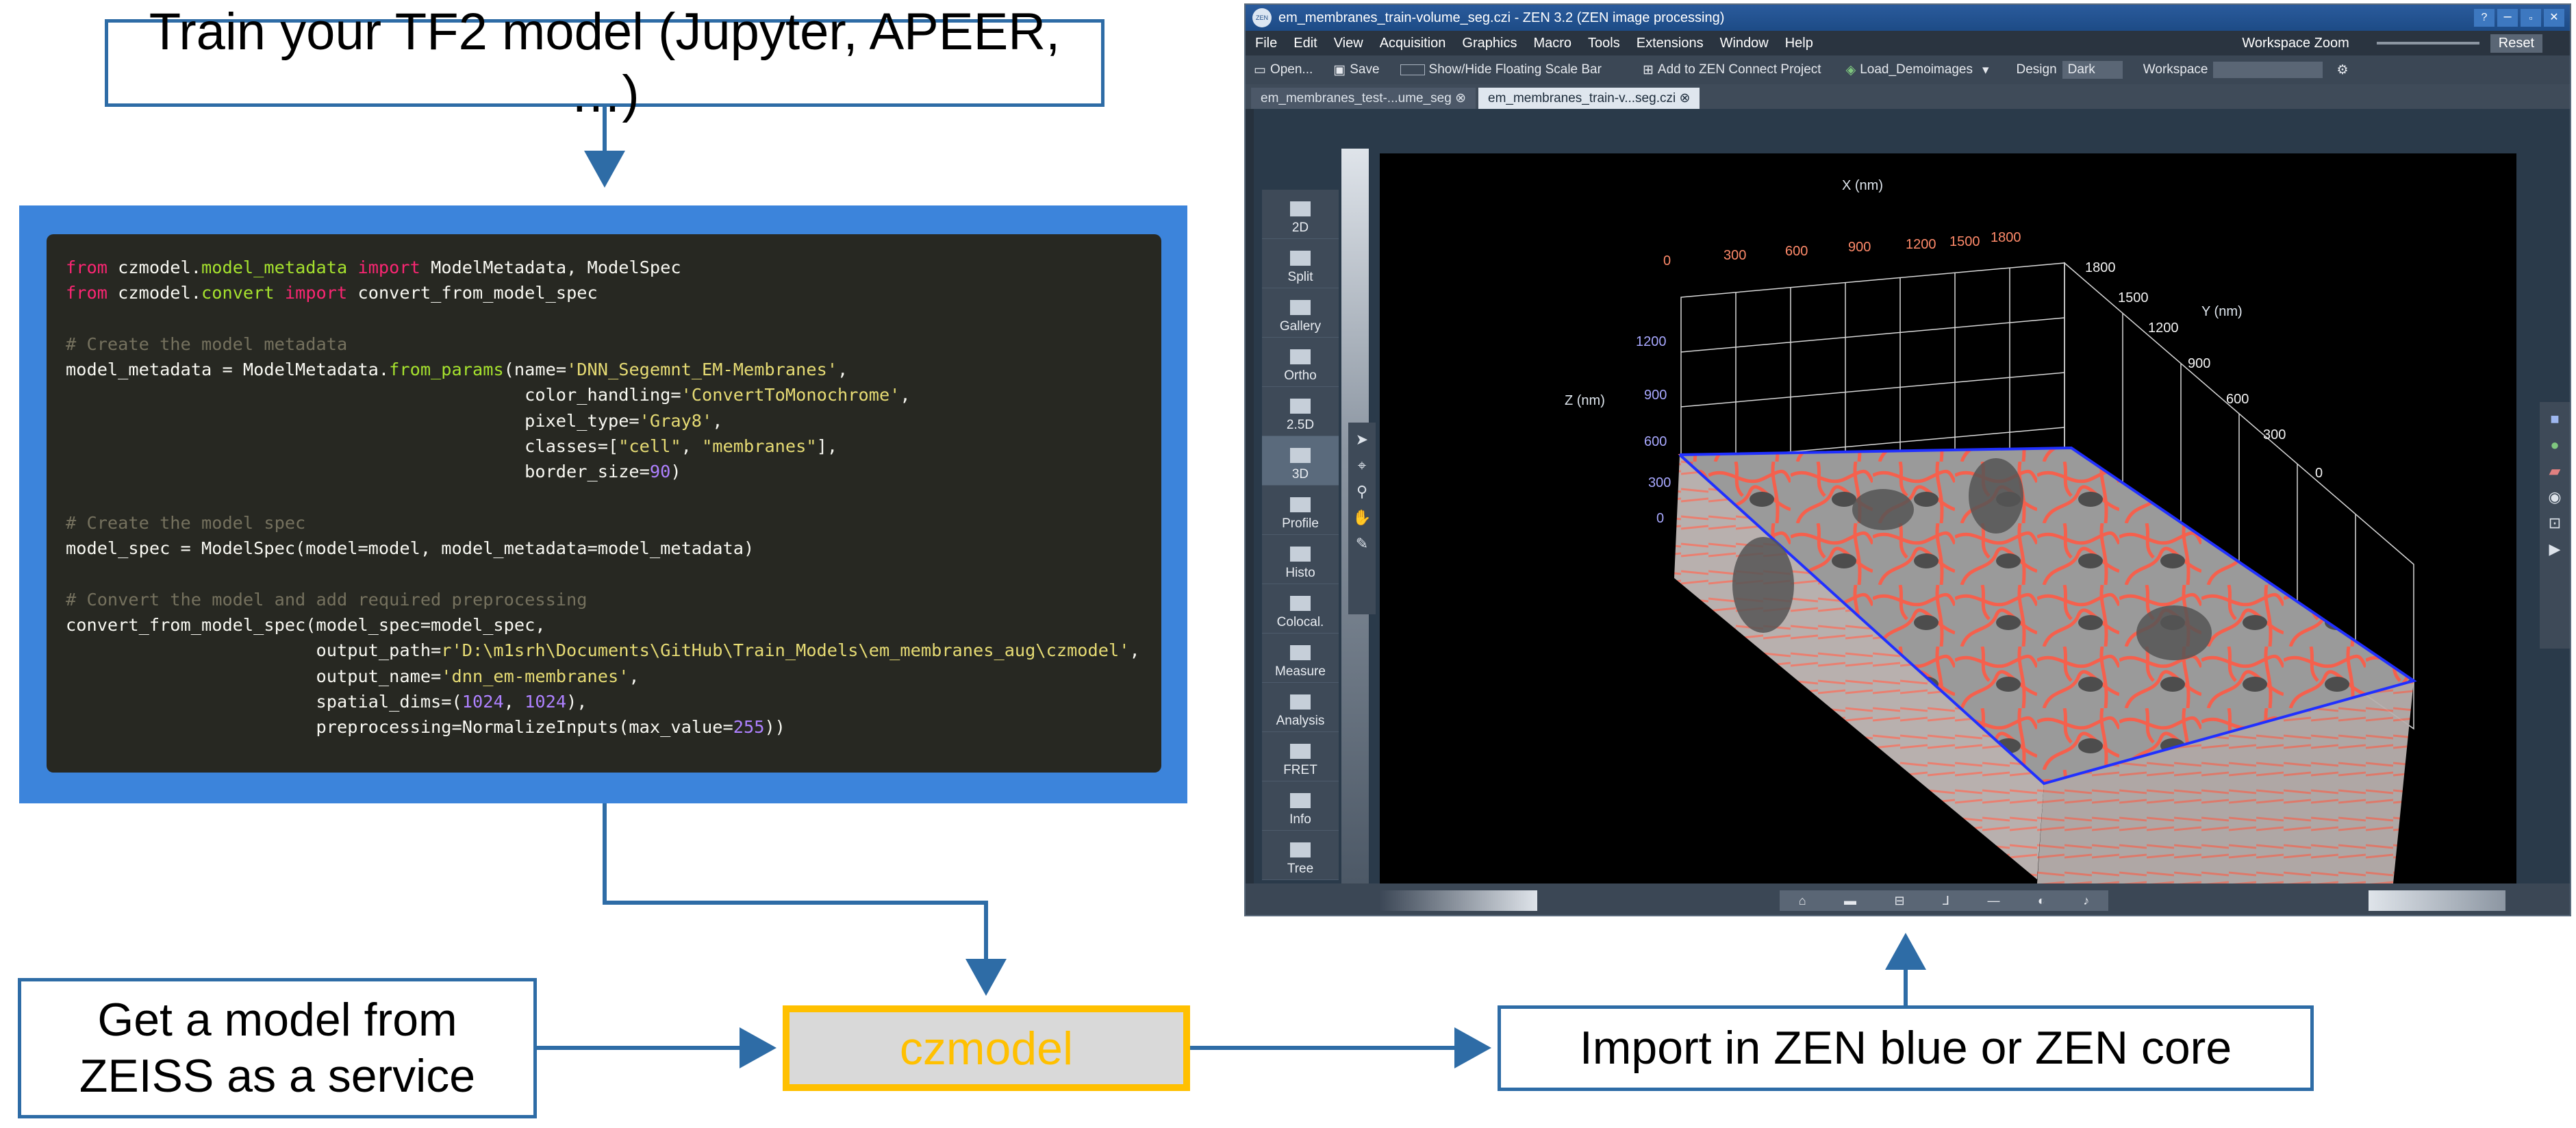  Describe the element at coordinates (2268, 70) in the screenshot. I see `workspace-select` at that location.